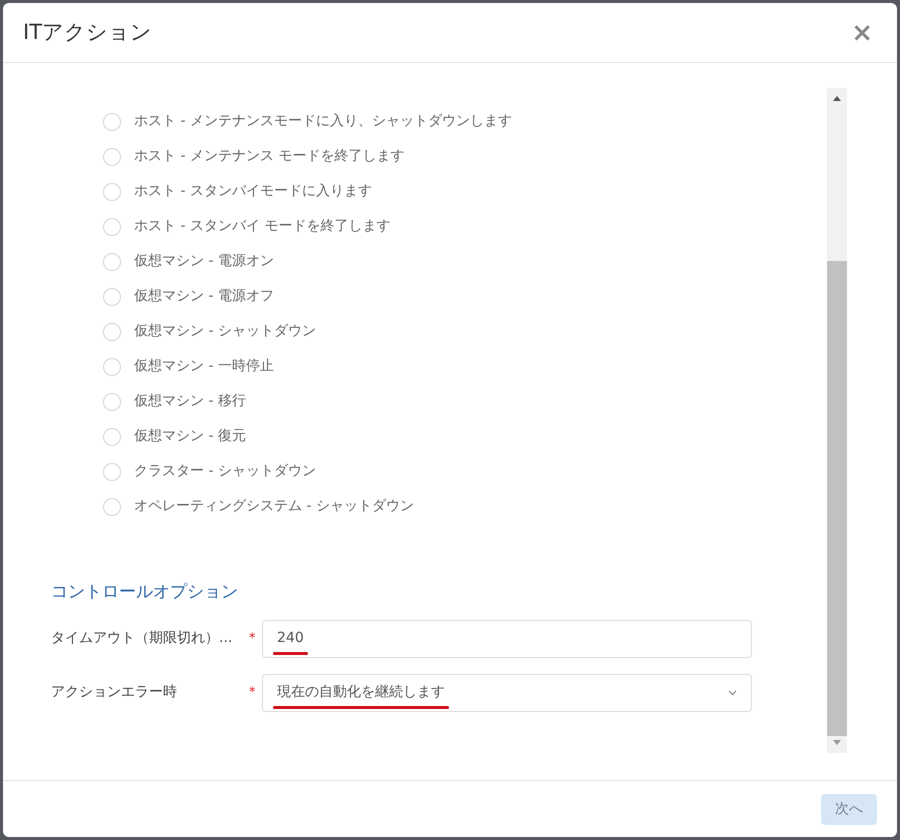  What do you see at coordinates (190, 401) in the screenshot?
I see `radio-label: 仮想マシン - 移行` at bounding box center [190, 401].